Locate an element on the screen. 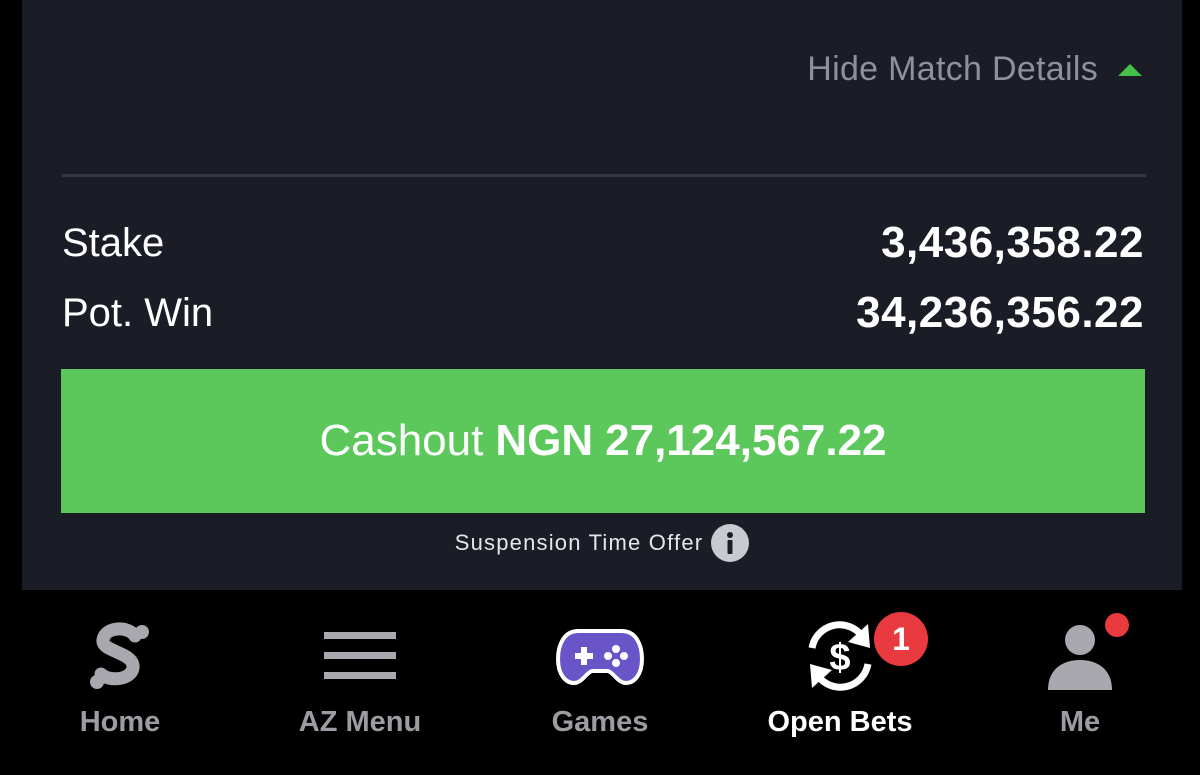 The width and height of the screenshot is (1200, 775). potential-win-label: Pot. Win is located at coordinates (138, 312).